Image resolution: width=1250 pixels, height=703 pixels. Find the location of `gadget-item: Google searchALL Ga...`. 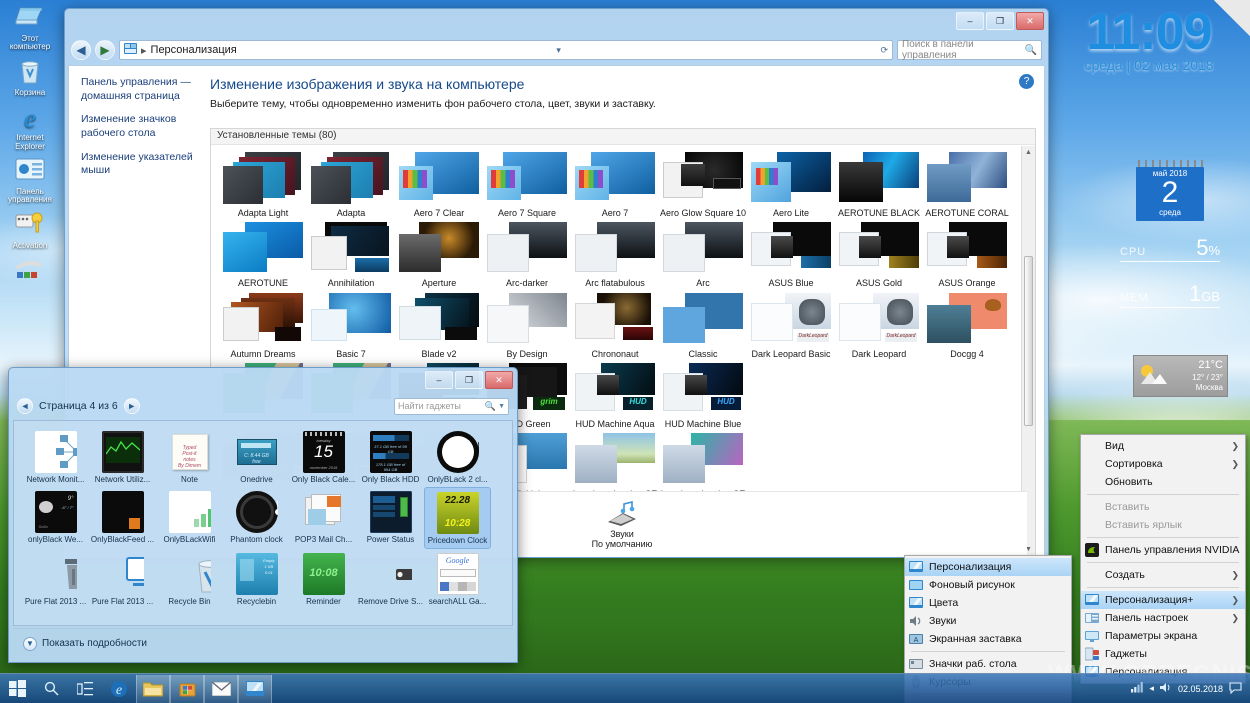

gadget-item: Google searchALL Ga... is located at coordinates (457, 579).